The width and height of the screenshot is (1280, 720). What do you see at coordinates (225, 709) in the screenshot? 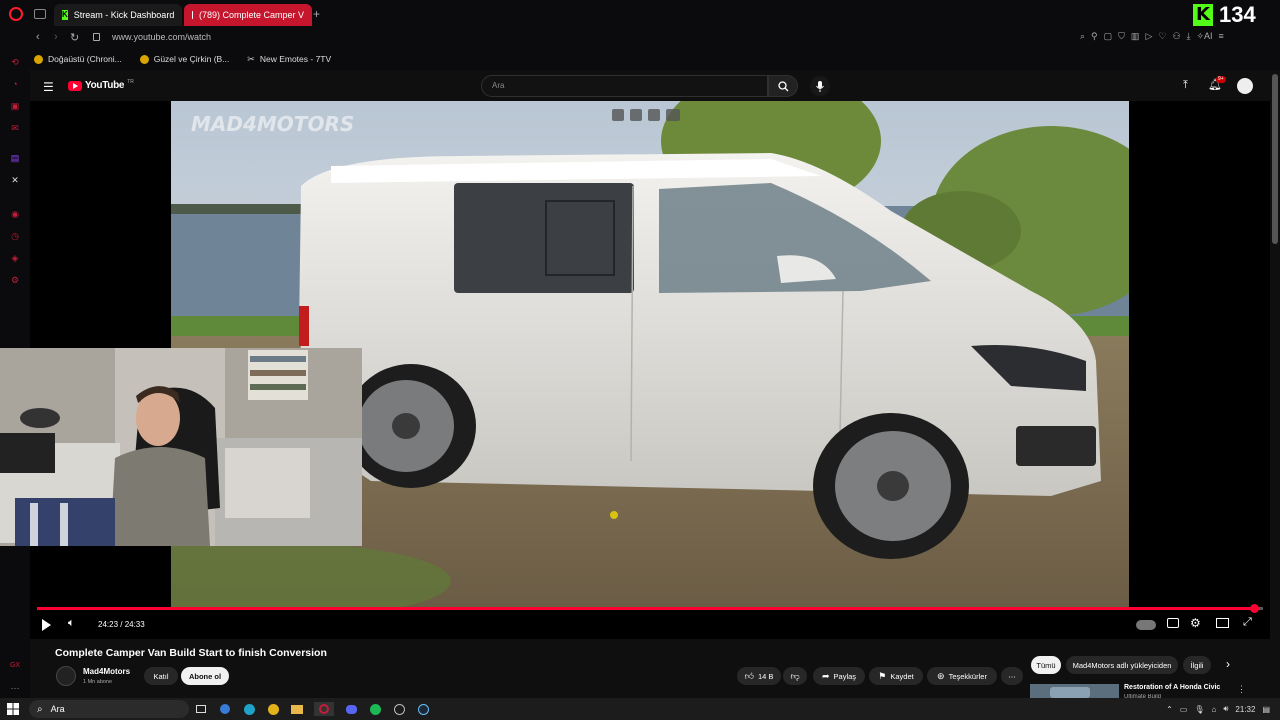
I see `app-icon` at bounding box center [225, 709].